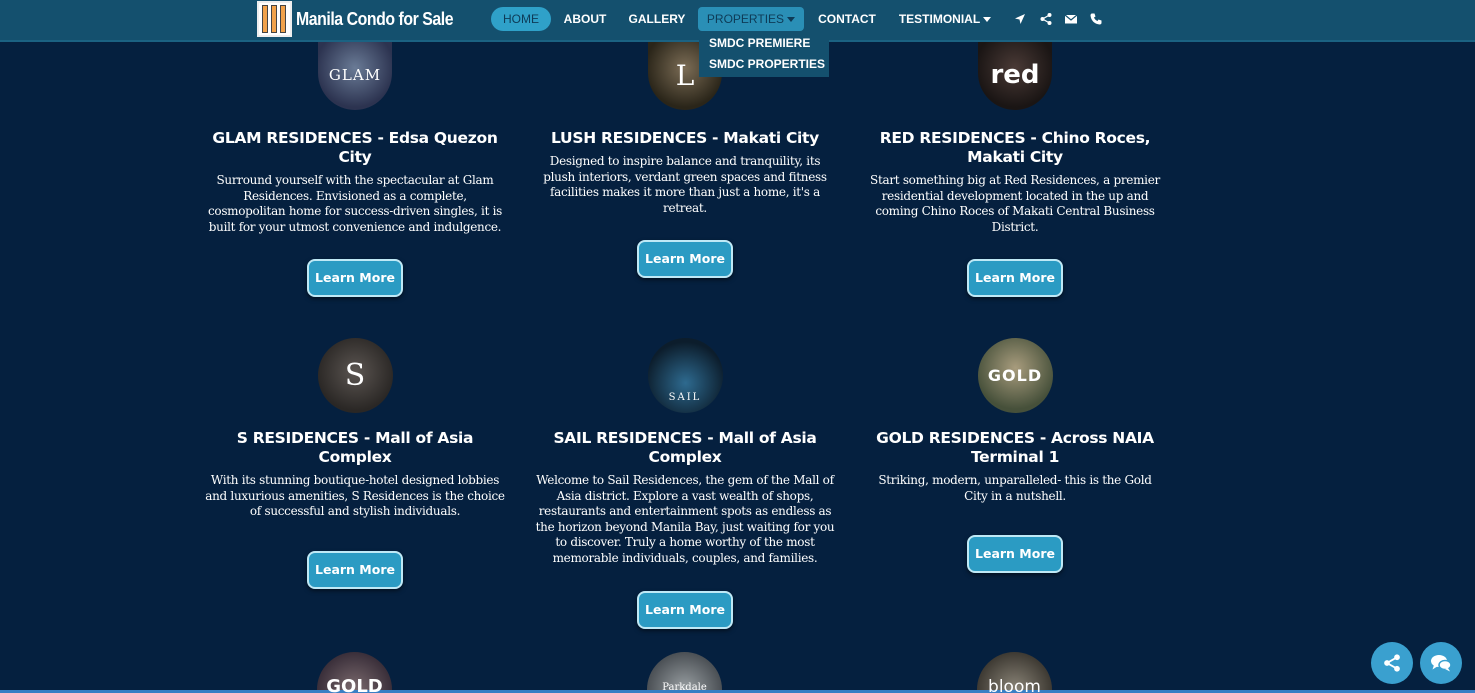 This screenshot has height=693, width=1475. What do you see at coordinates (1015, 447) in the screenshot?
I see `card-title: GOLD RESIDENCES - Across NAIA Terminal 1` at bounding box center [1015, 447].